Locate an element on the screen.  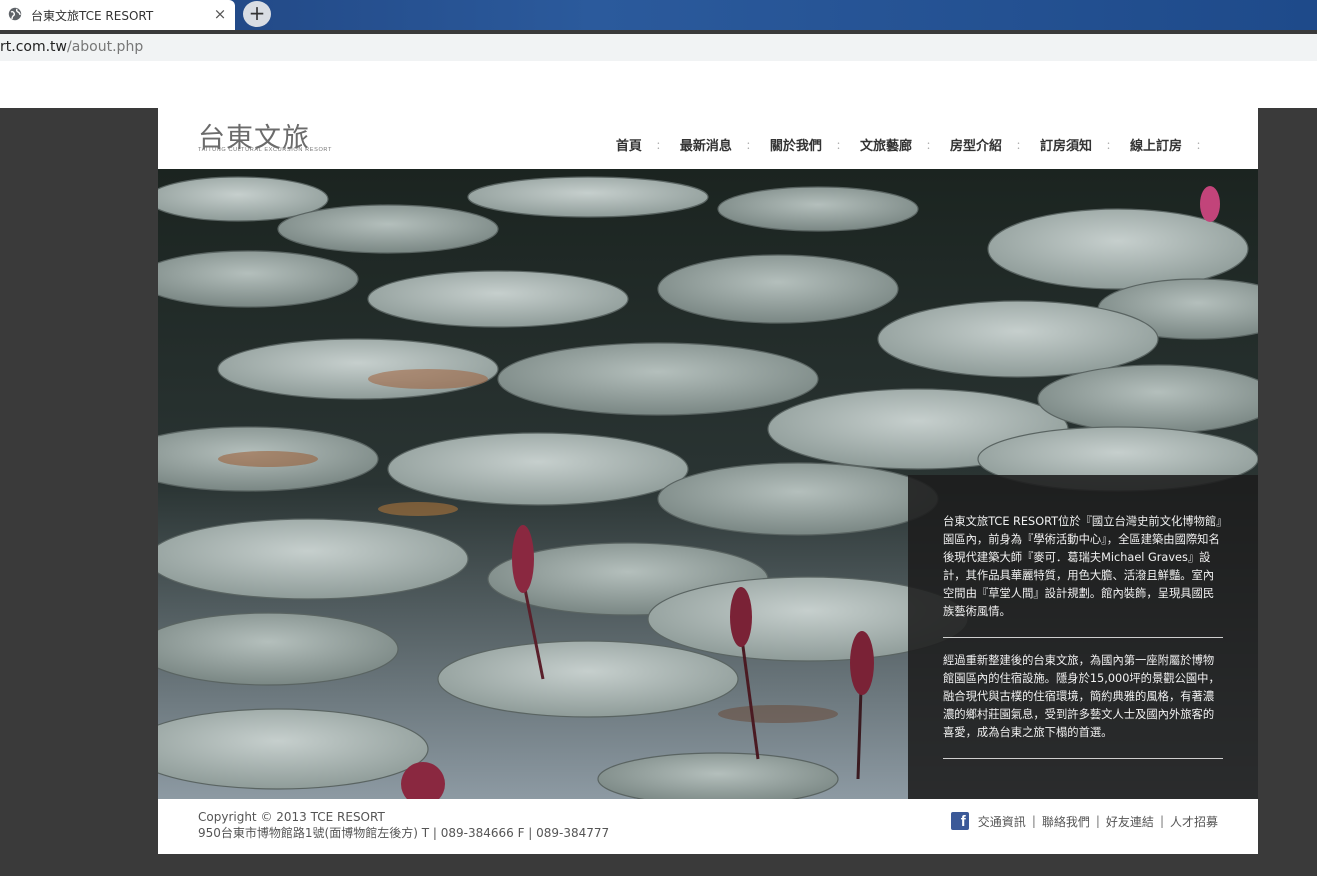
close-tab-icon: × is located at coordinates (220, 14).